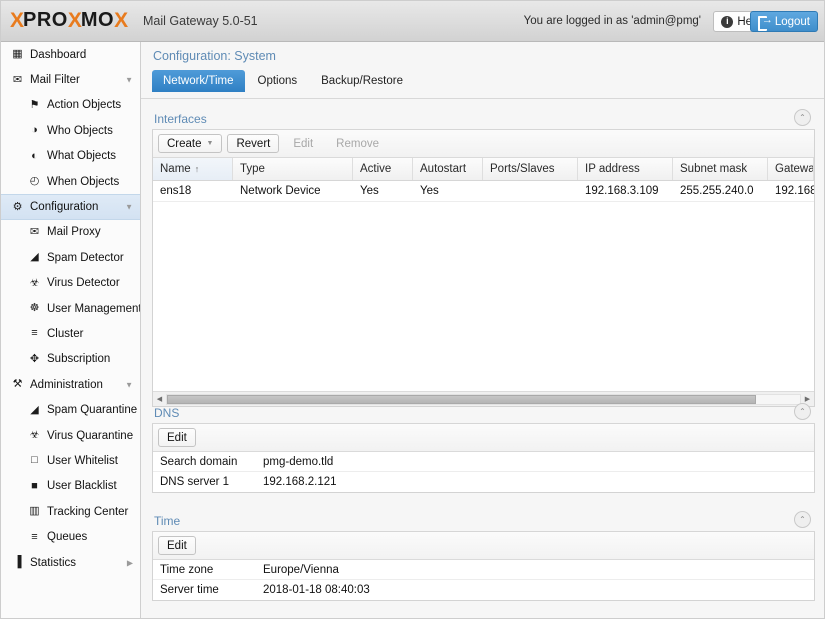  What do you see at coordinates (177, 437) in the screenshot?
I see `edit-dns-button: Edit` at bounding box center [177, 437].